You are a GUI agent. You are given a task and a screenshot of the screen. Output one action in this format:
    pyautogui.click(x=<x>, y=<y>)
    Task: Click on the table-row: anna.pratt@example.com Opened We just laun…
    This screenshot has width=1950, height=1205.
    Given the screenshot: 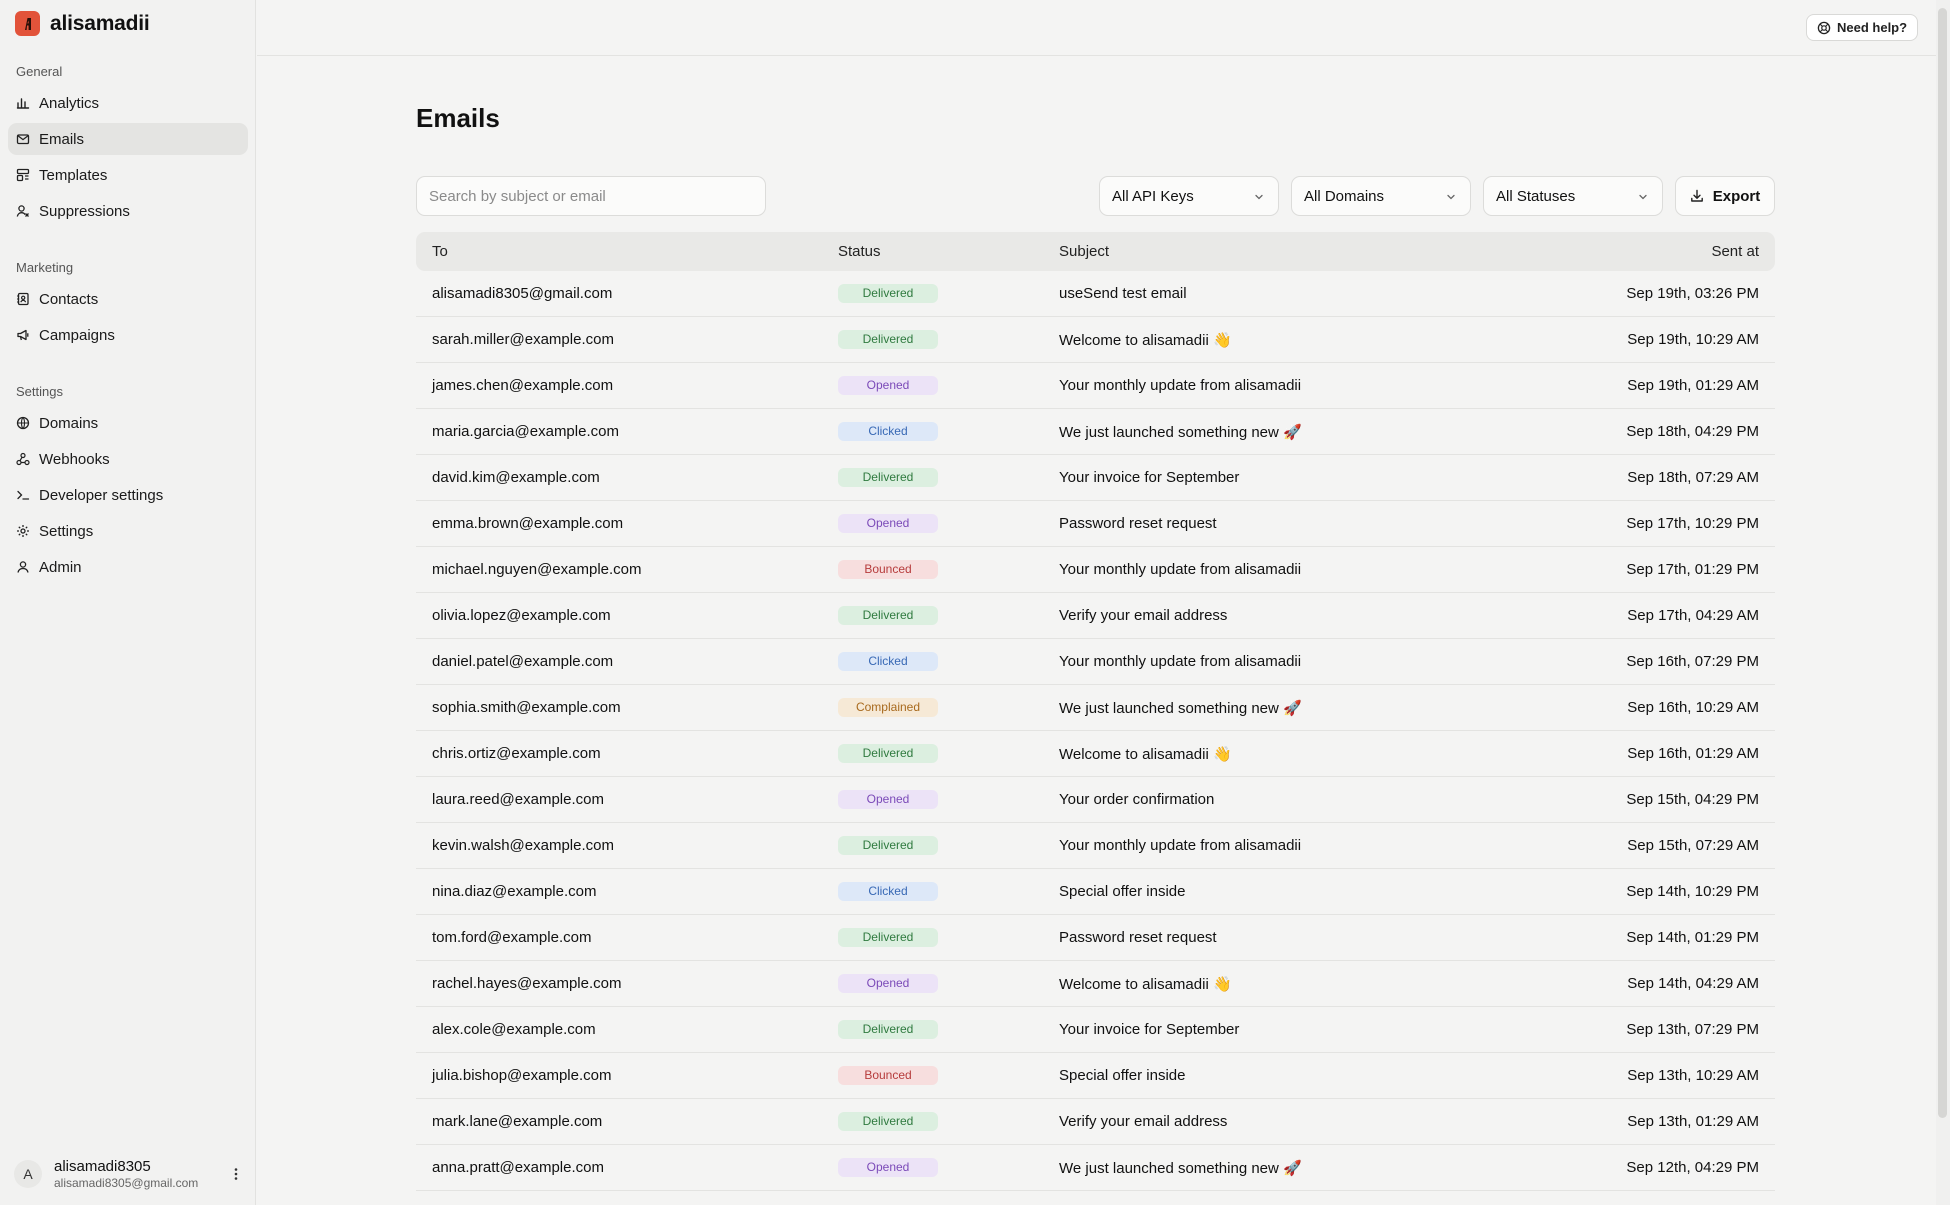 What is the action you would take?
    pyautogui.click(x=1095, y=1168)
    